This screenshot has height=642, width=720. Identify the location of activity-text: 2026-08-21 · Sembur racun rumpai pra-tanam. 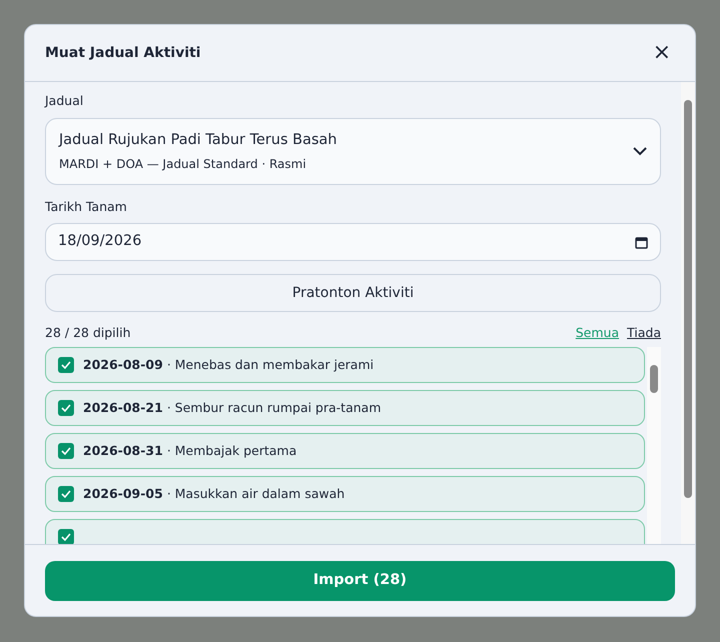
(232, 407).